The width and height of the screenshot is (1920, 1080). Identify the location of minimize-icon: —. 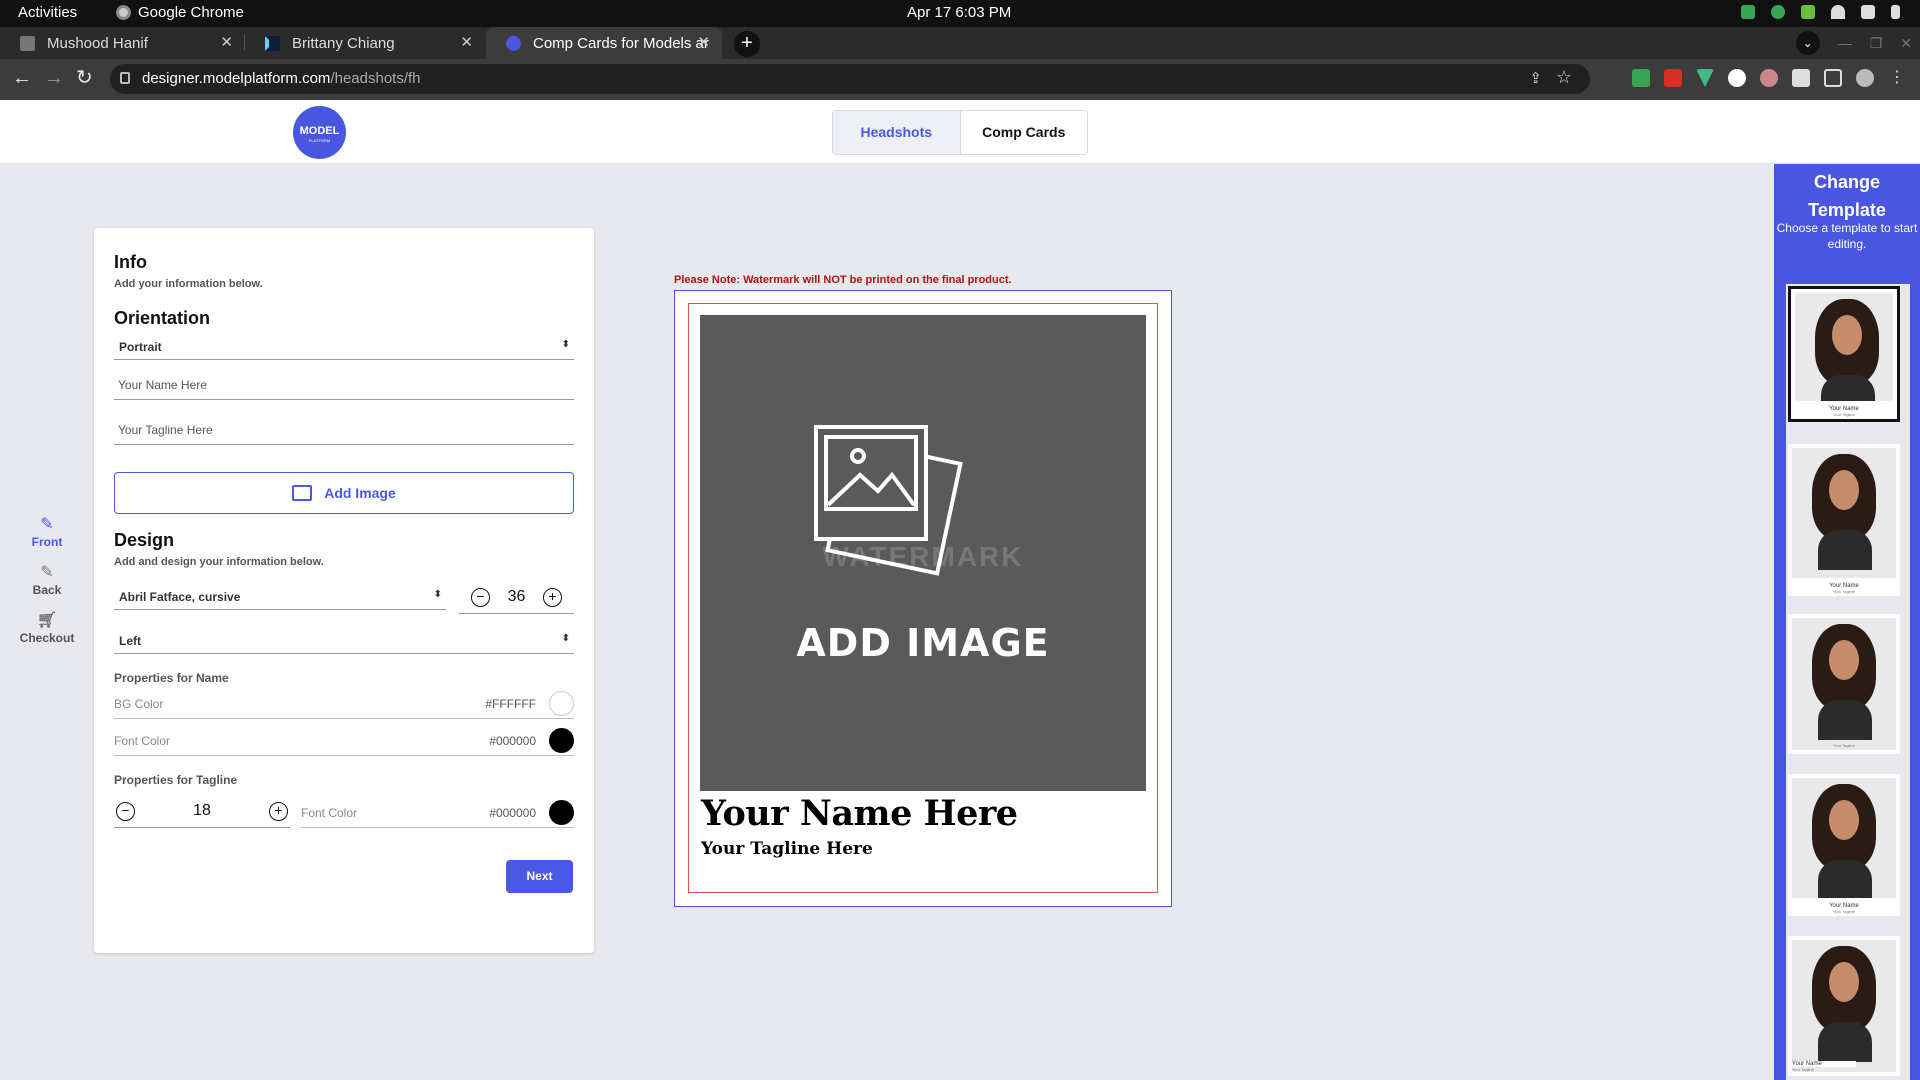
(1845, 43).